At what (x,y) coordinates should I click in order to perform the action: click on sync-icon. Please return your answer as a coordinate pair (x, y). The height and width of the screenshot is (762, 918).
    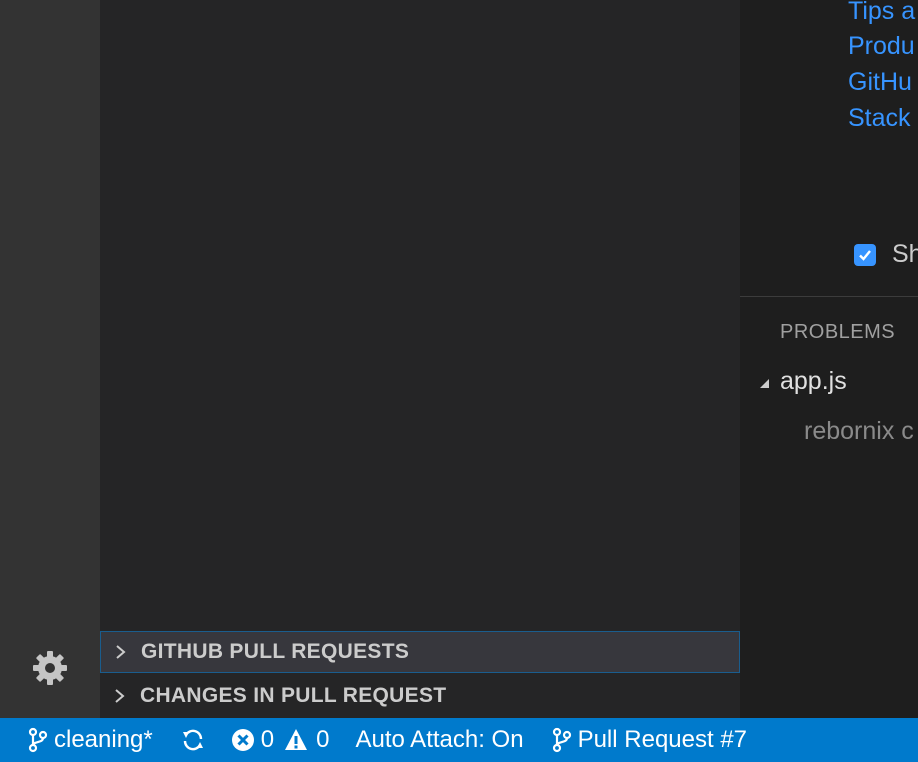
    Looking at the image, I should click on (193, 740).